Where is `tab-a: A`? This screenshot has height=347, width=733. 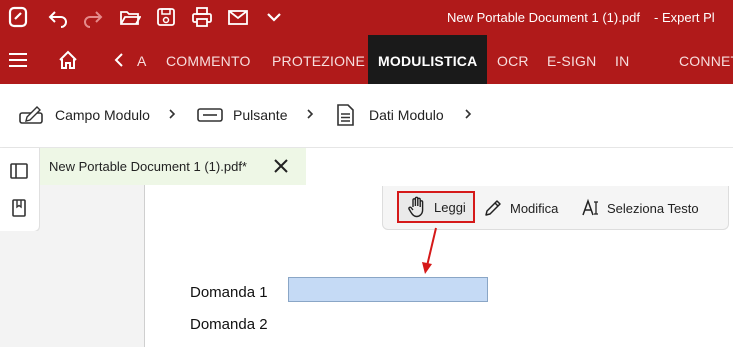
tab-a: A is located at coordinates (142, 59).